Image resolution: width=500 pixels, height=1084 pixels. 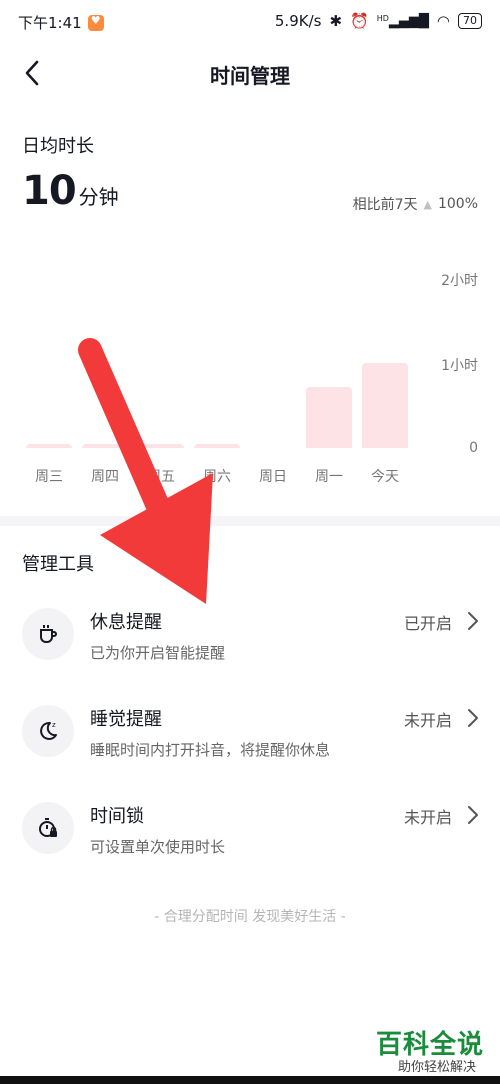 I want to click on watermark: 百科全说 助你轻松解决, so click(x=435, y=1052).